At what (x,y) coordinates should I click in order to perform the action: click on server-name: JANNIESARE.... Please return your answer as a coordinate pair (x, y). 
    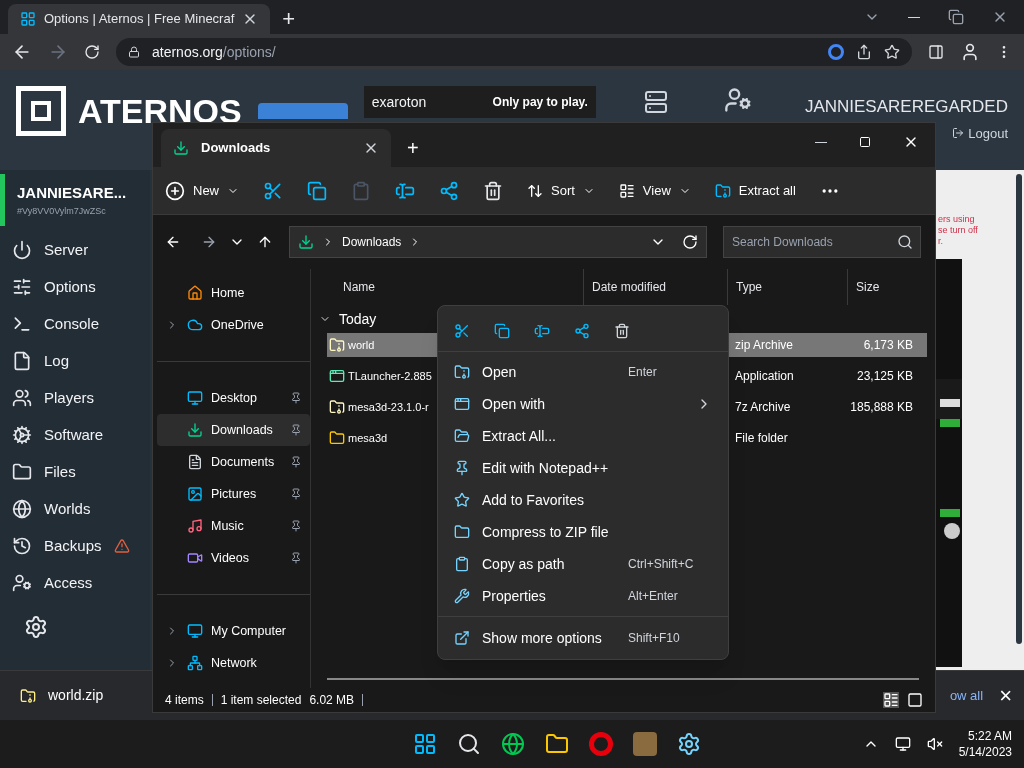
    Looking at the image, I should click on (72, 193).